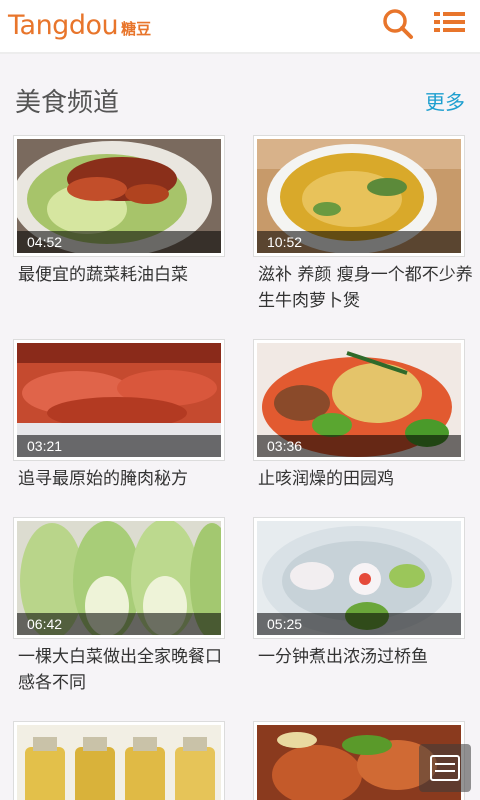 Image resolution: width=480 pixels, height=800 pixels. I want to click on video-duration: 10:52, so click(285, 242).